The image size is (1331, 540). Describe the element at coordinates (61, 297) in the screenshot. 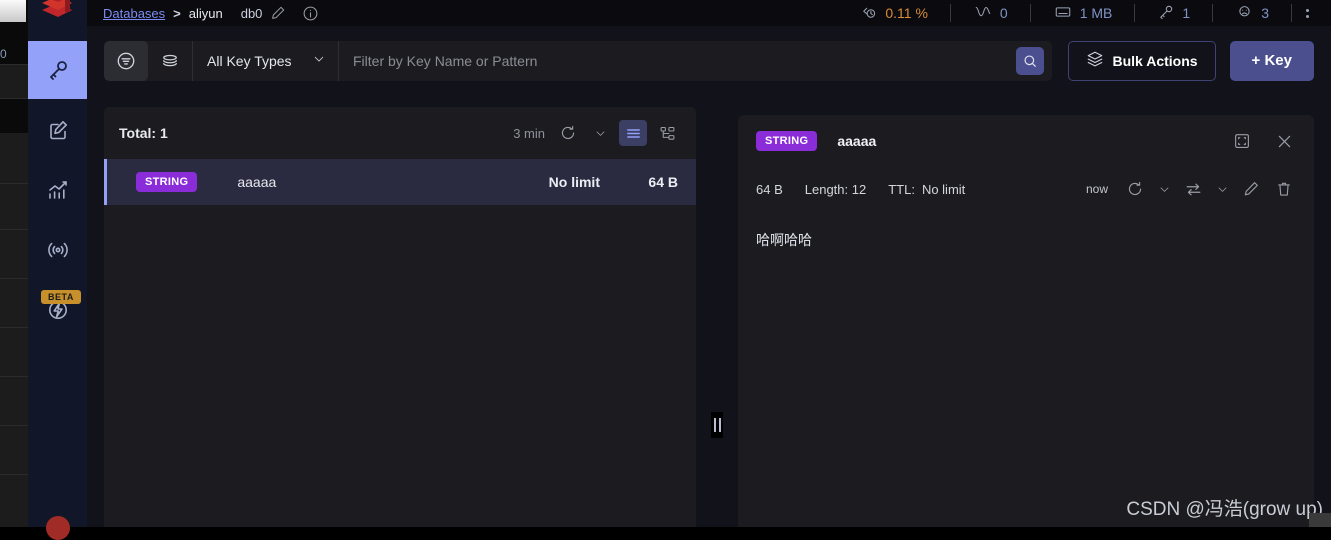

I see `beta-badge: BETA` at that location.